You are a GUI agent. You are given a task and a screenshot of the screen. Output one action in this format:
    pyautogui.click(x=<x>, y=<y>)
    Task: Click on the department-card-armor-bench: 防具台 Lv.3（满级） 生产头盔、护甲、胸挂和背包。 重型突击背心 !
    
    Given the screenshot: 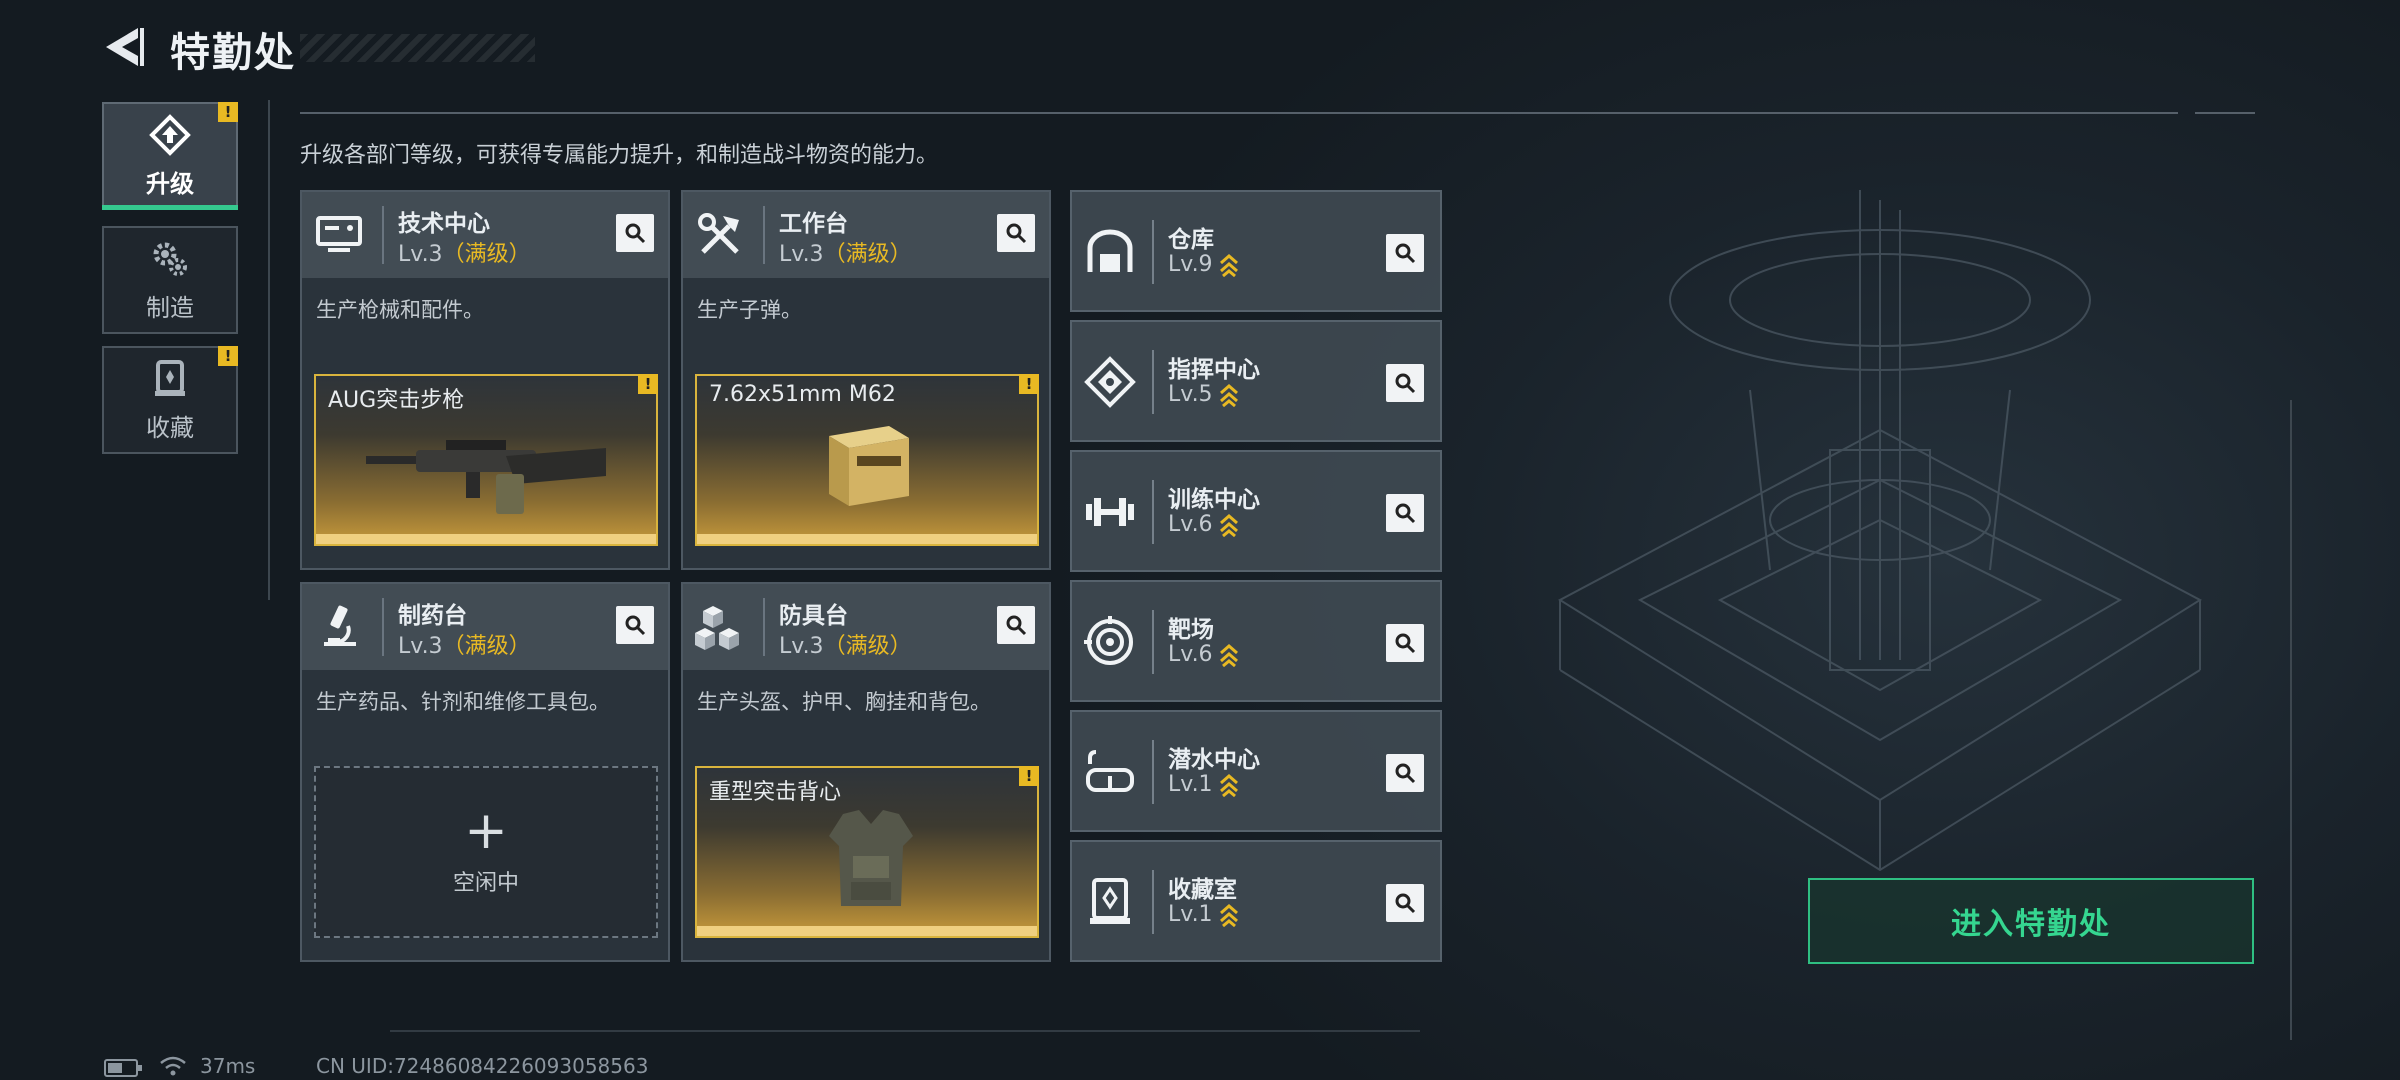 What is the action you would take?
    pyautogui.click(x=866, y=772)
    